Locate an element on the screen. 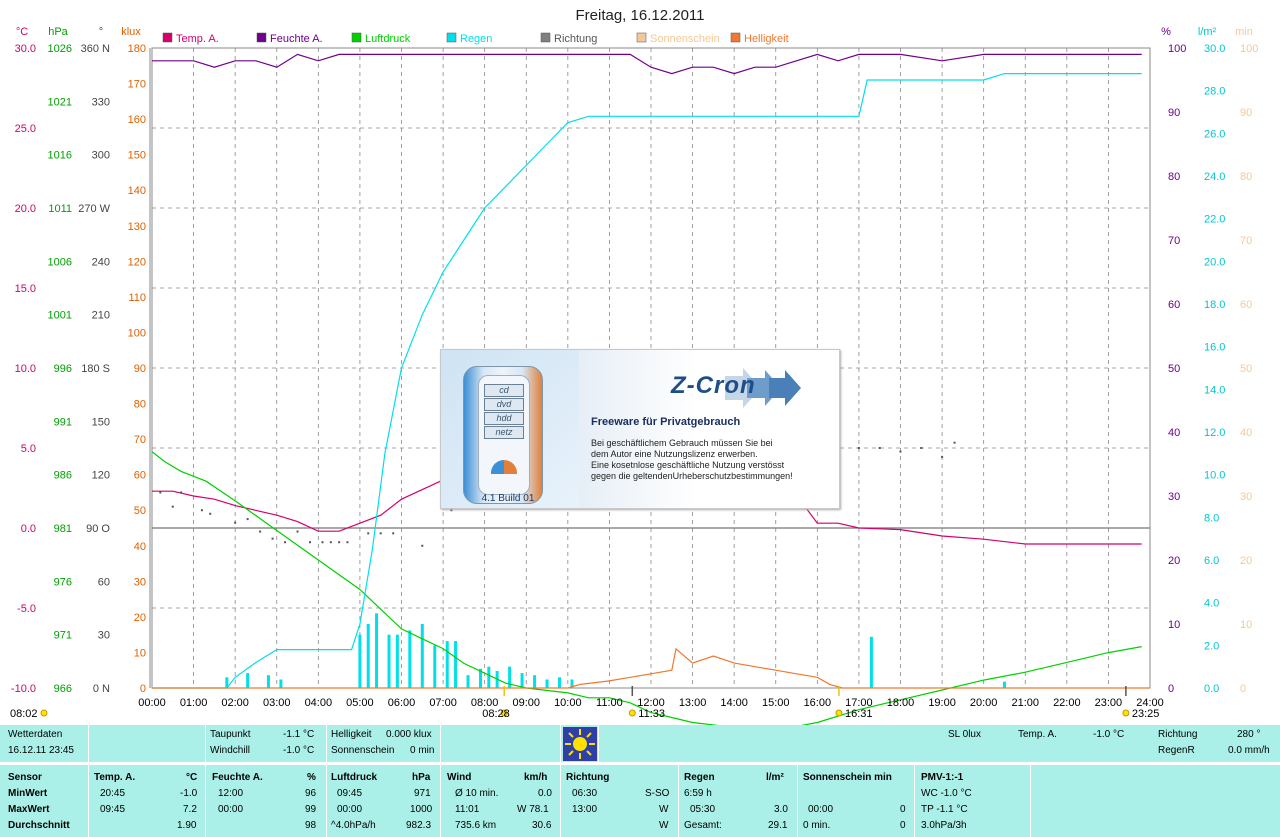 The height and width of the screenshot is (837, 1280). tick-humidity-0: 100 is located at coordinates (1177, 49).